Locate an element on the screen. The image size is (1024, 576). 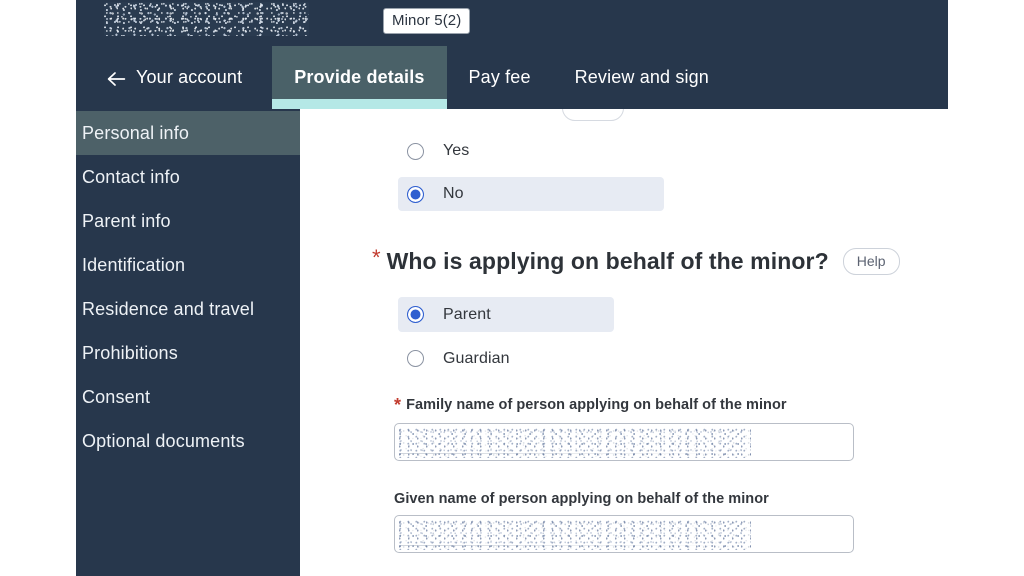
sidebar-item-label: Identification is located at coordinates (134, 264).